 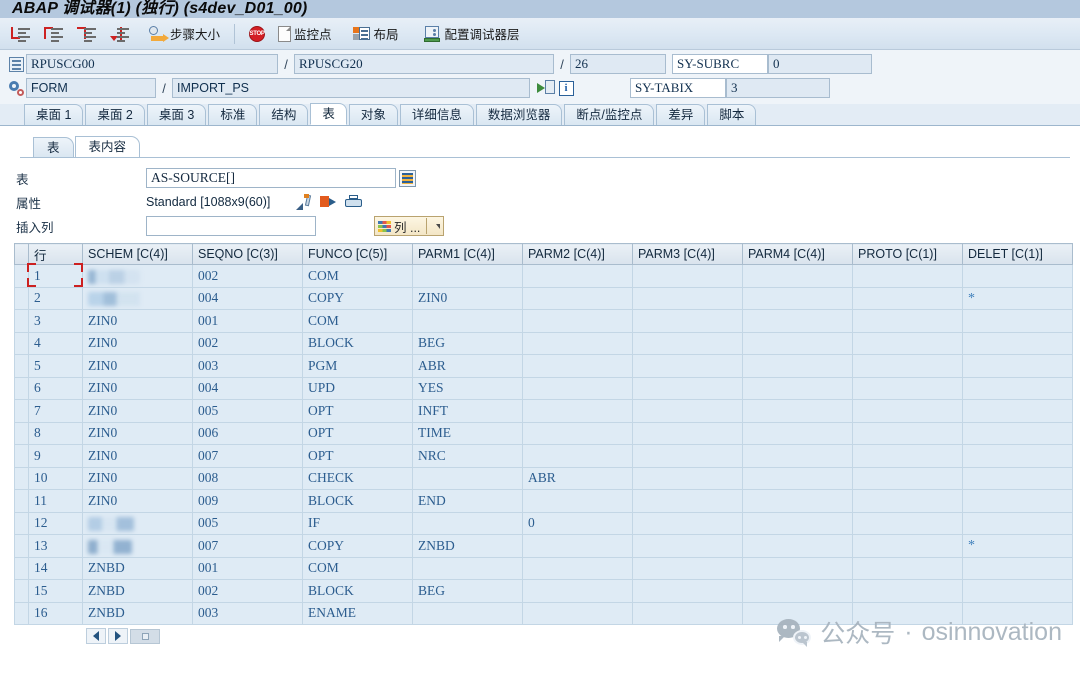 I want to click on table-row: 10 ZIN0 008 CHECK ABR, so click(x=543, y=478).